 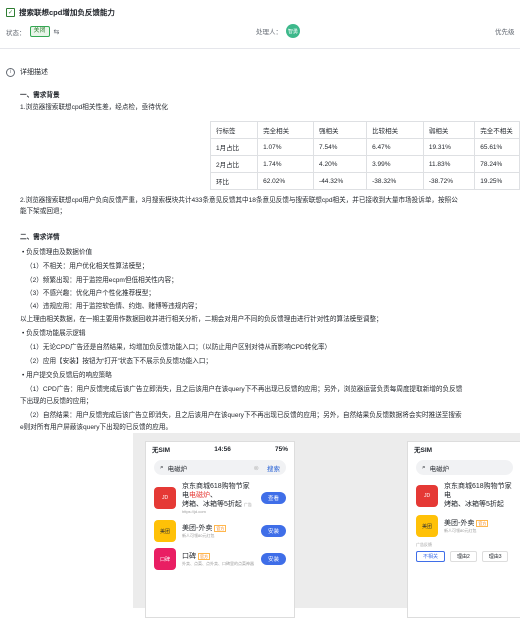 I want to click on divider, so click(x=260, y=48).